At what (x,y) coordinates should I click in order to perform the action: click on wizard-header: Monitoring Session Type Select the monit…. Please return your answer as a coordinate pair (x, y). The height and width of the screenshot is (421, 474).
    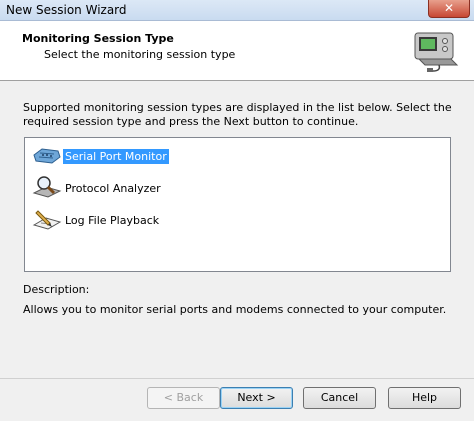
    Looking at the image, I should click on (237, 51).